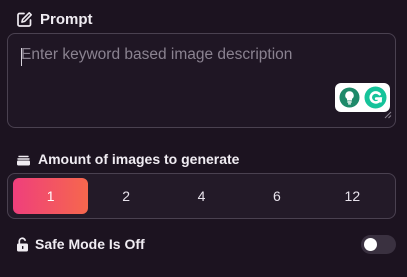 Image resolution: width=407 pixels, height=277 pixels. What do you see at coordinates (22, 244) in the screenshot?
I see `unlock-icon` at bounding box center [22, 244].